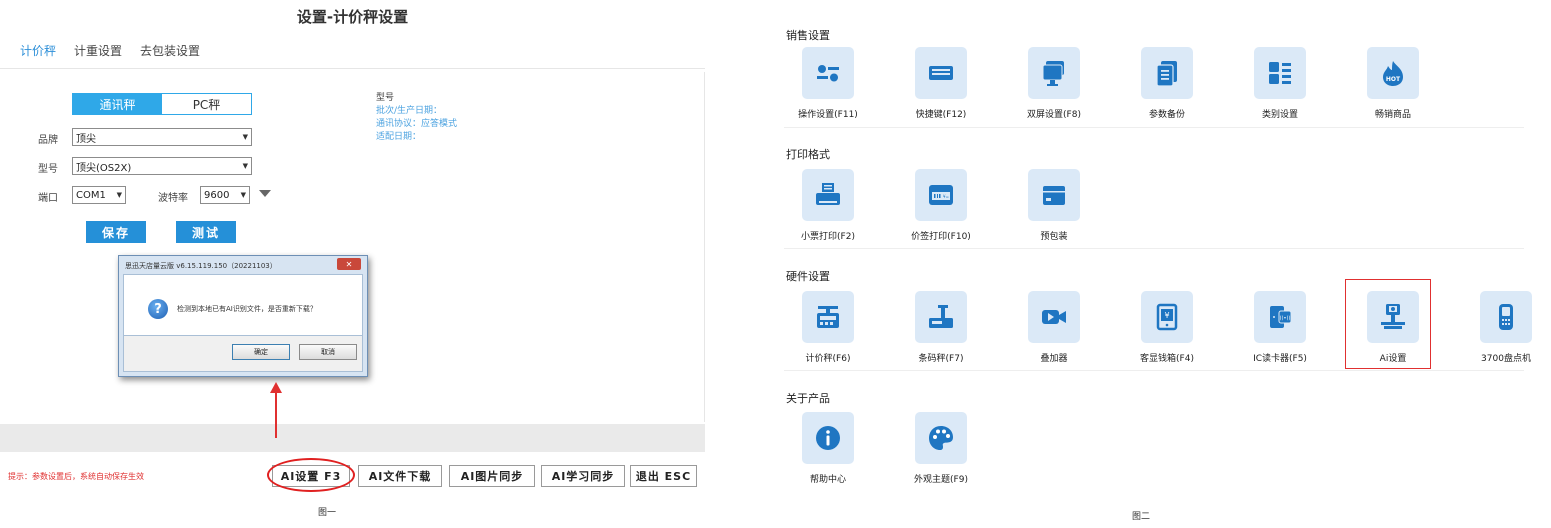  Describe the element at coordinates (261, 352) in the screenshot. I see `ok-button: 确定` at that location.